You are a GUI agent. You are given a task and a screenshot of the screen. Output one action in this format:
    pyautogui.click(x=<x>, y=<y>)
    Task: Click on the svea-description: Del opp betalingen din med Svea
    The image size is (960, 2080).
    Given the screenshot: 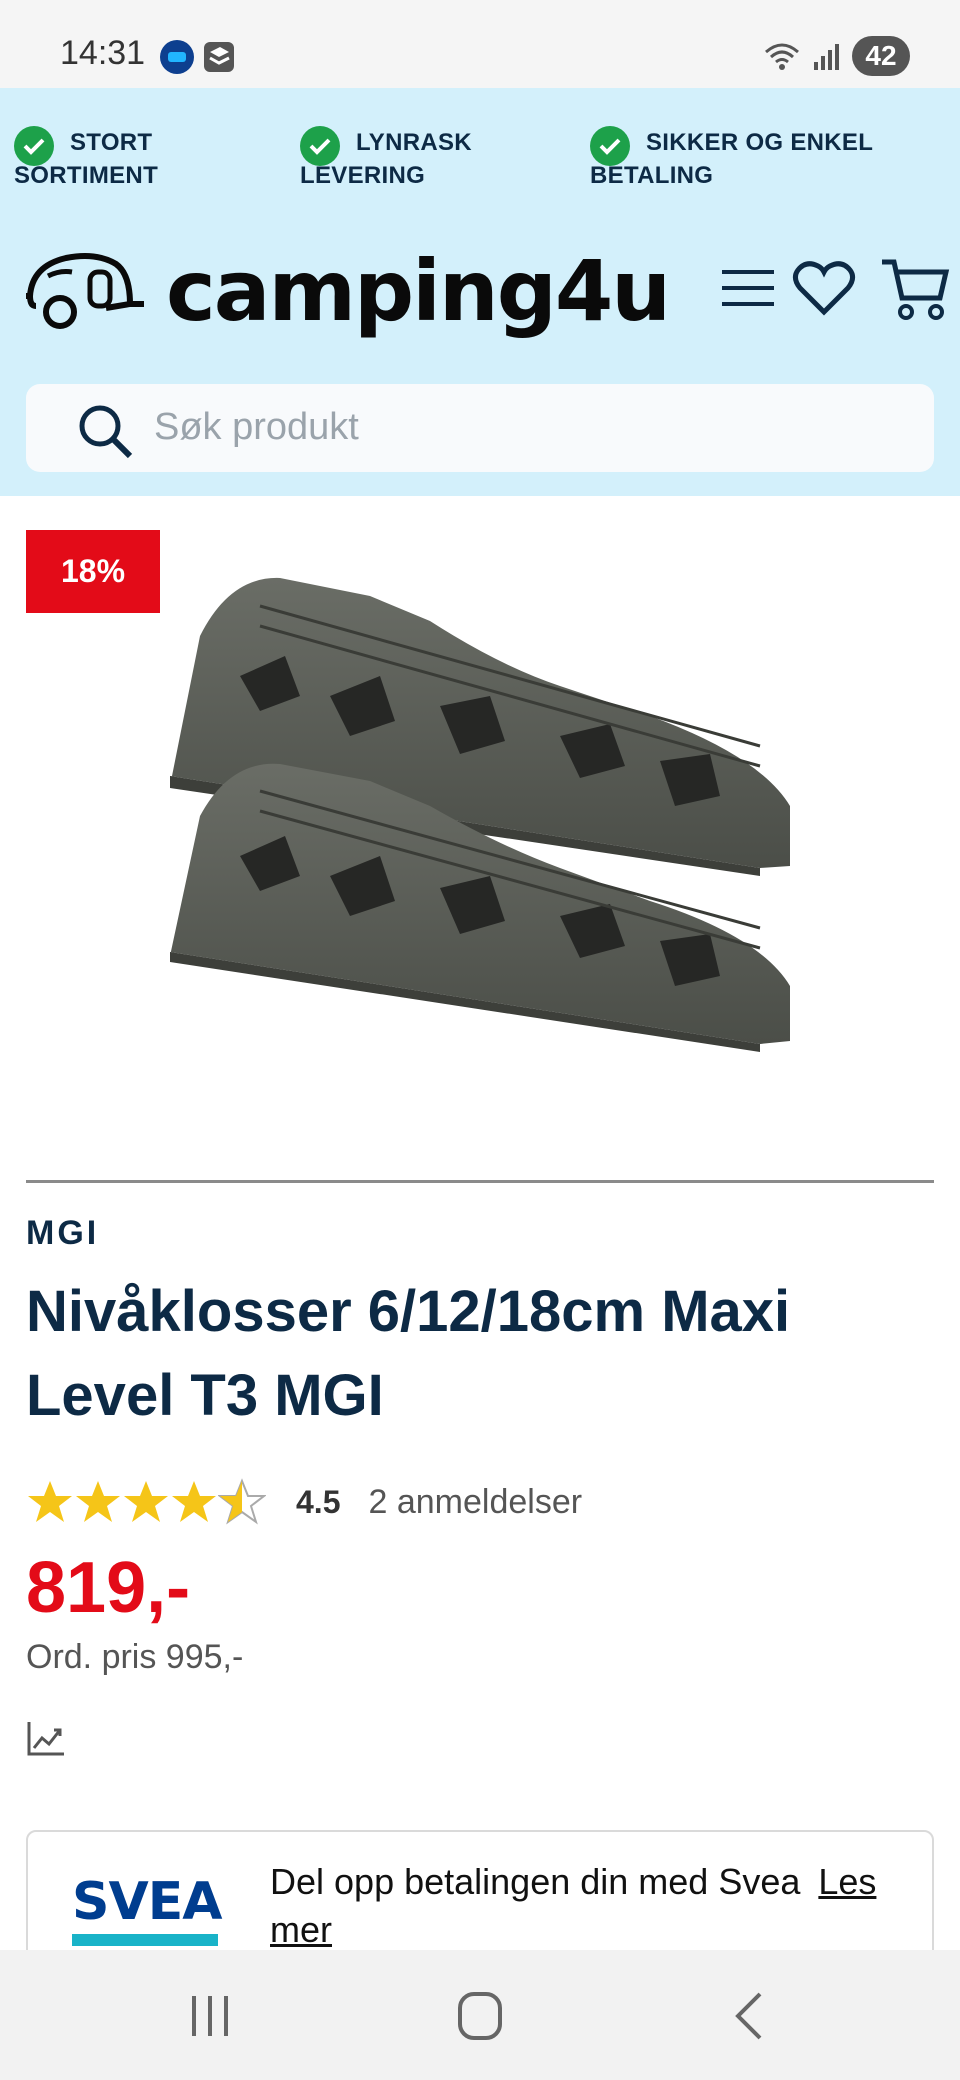 What is the action you would take?
    pyautogui.click(x=535, y=1881)
    